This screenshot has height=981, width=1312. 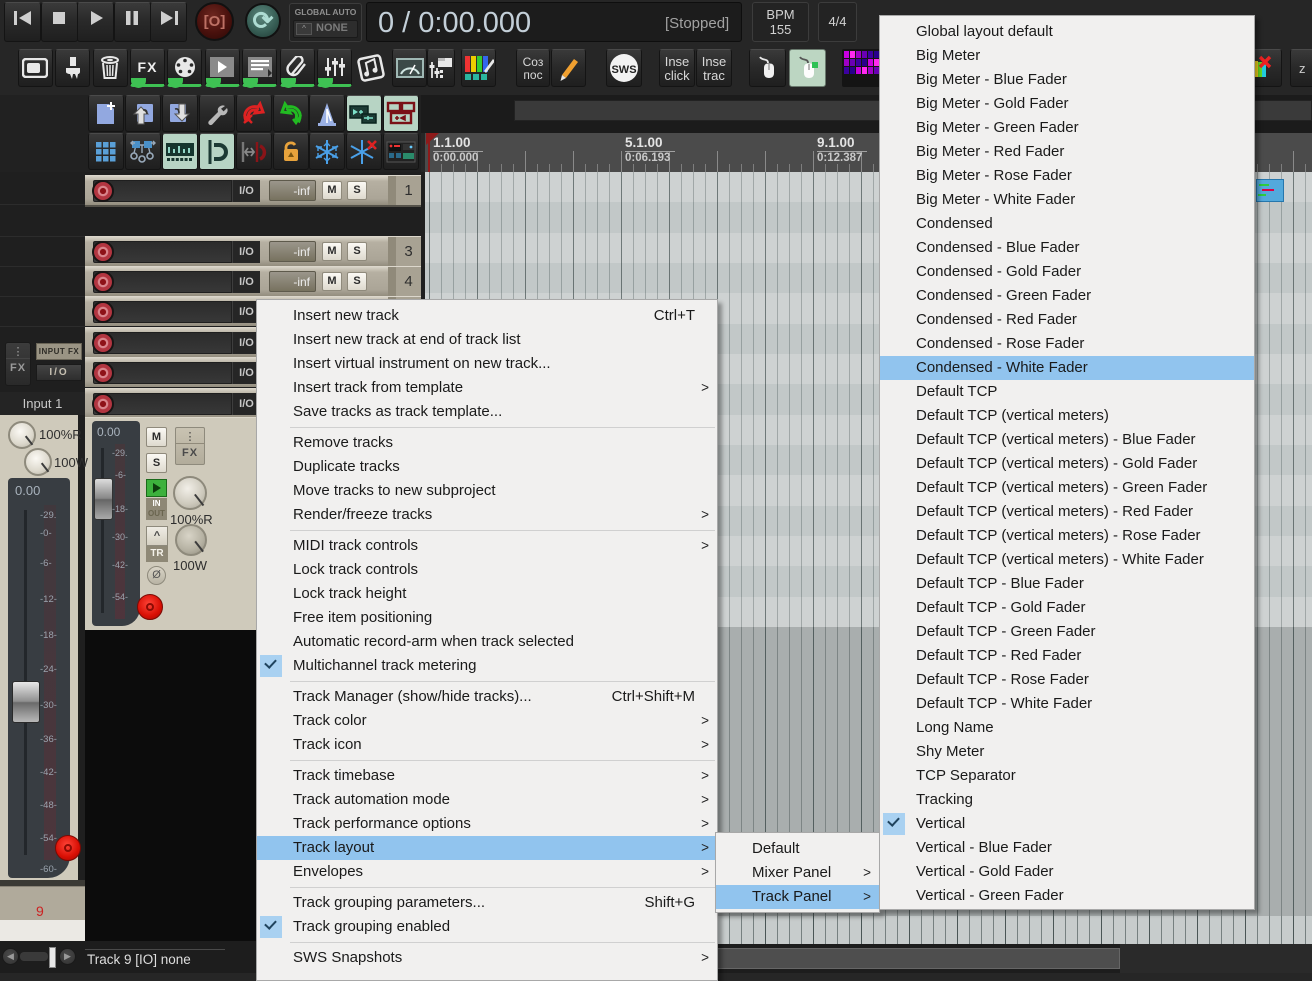 I want to click on svg-text: SWS, so click(x=623, y=70).